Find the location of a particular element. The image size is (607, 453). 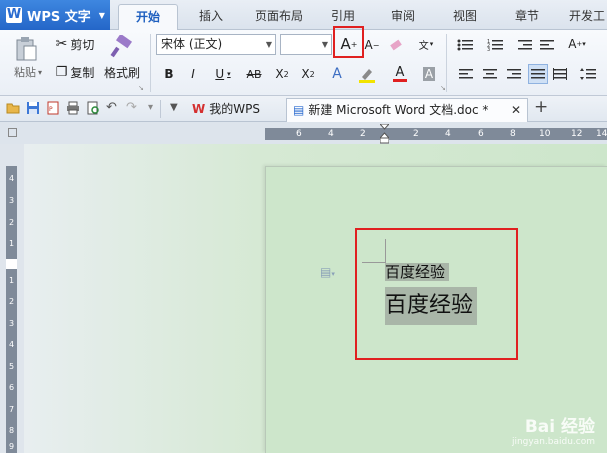

text-effect-button: A is located at coordinates (337, 74).